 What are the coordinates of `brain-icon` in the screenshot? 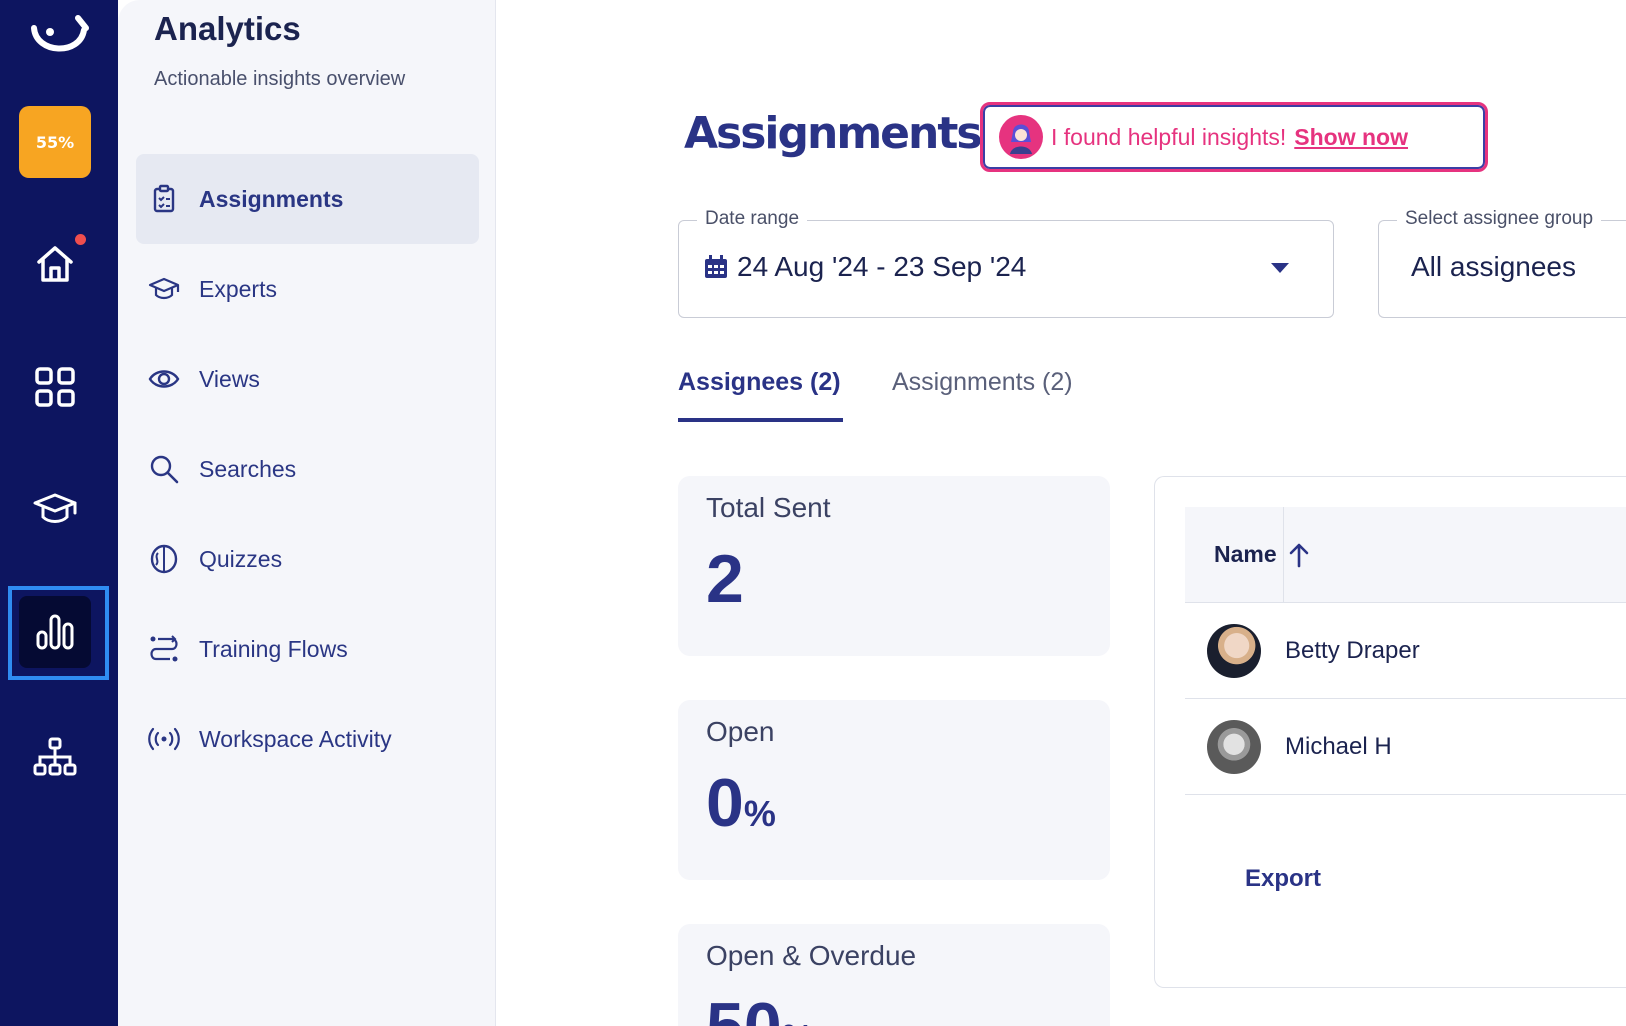 It's located at (164, 559).